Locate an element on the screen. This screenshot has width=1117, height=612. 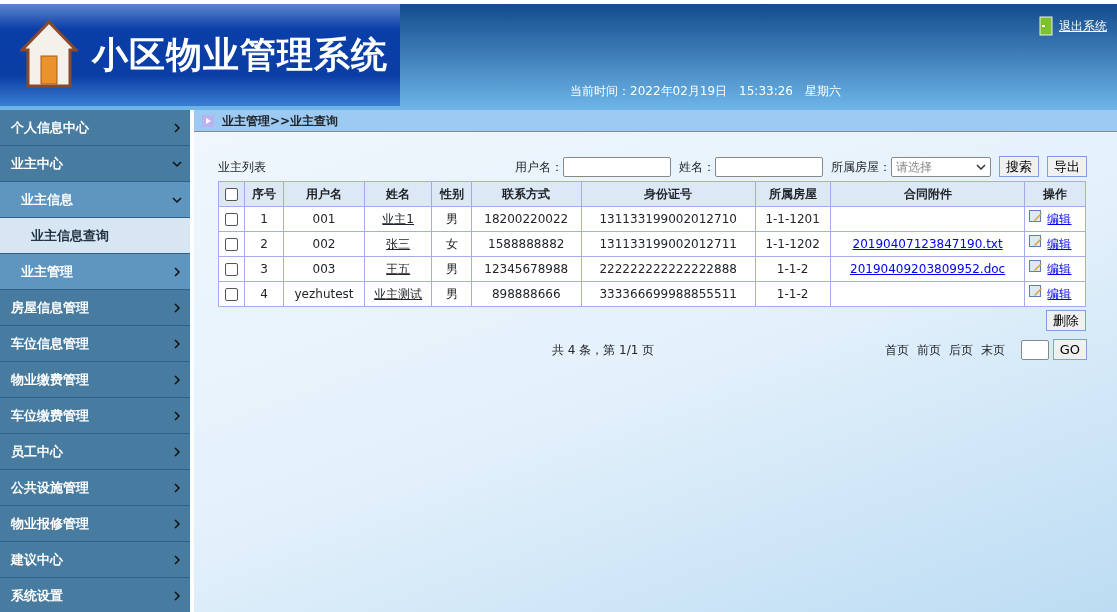
house-label: 所属房屋： is located at coordinates (861, 167).